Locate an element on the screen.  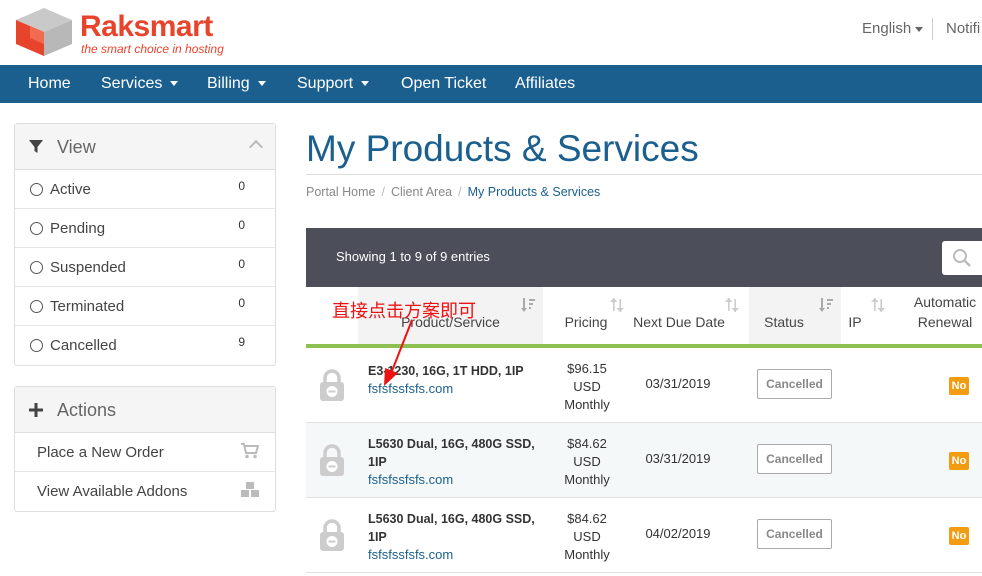
col-status: Status is located at coordinates (795, 317).